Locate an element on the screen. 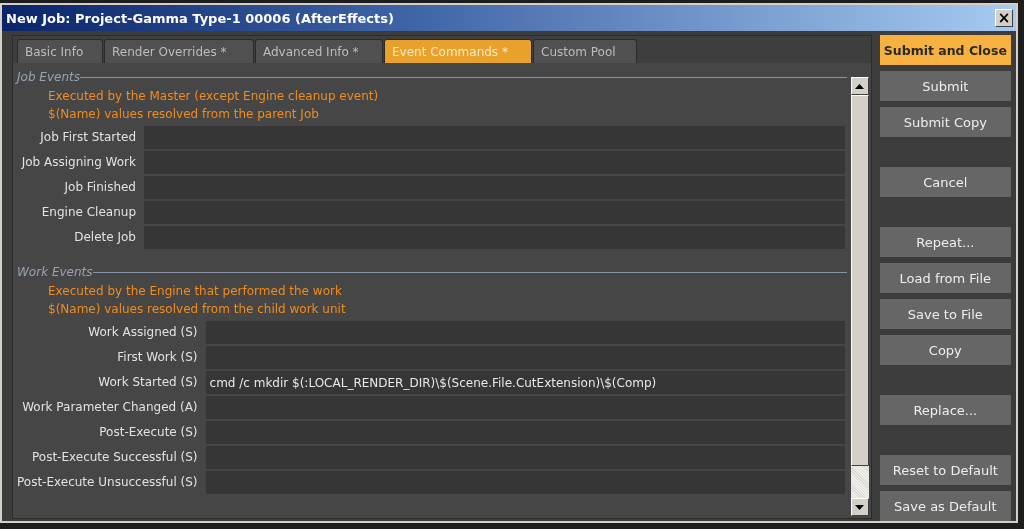 The image size is (1024, 529). action-button: Load from File is located at coordinates (945, 278).